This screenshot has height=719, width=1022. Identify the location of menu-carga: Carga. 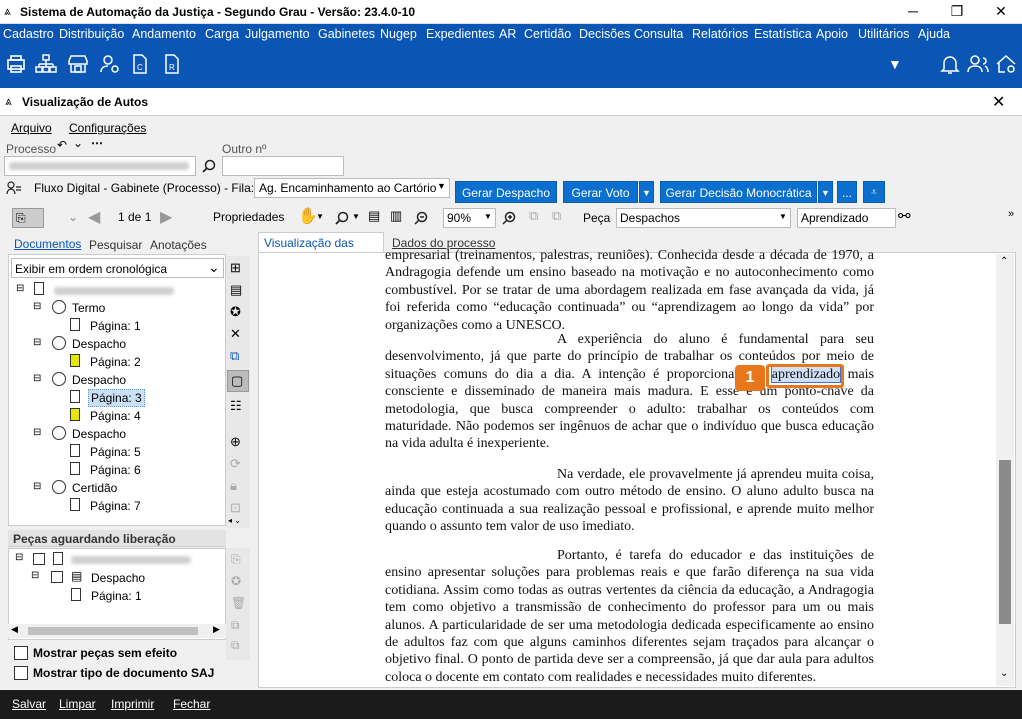
(222, 34).